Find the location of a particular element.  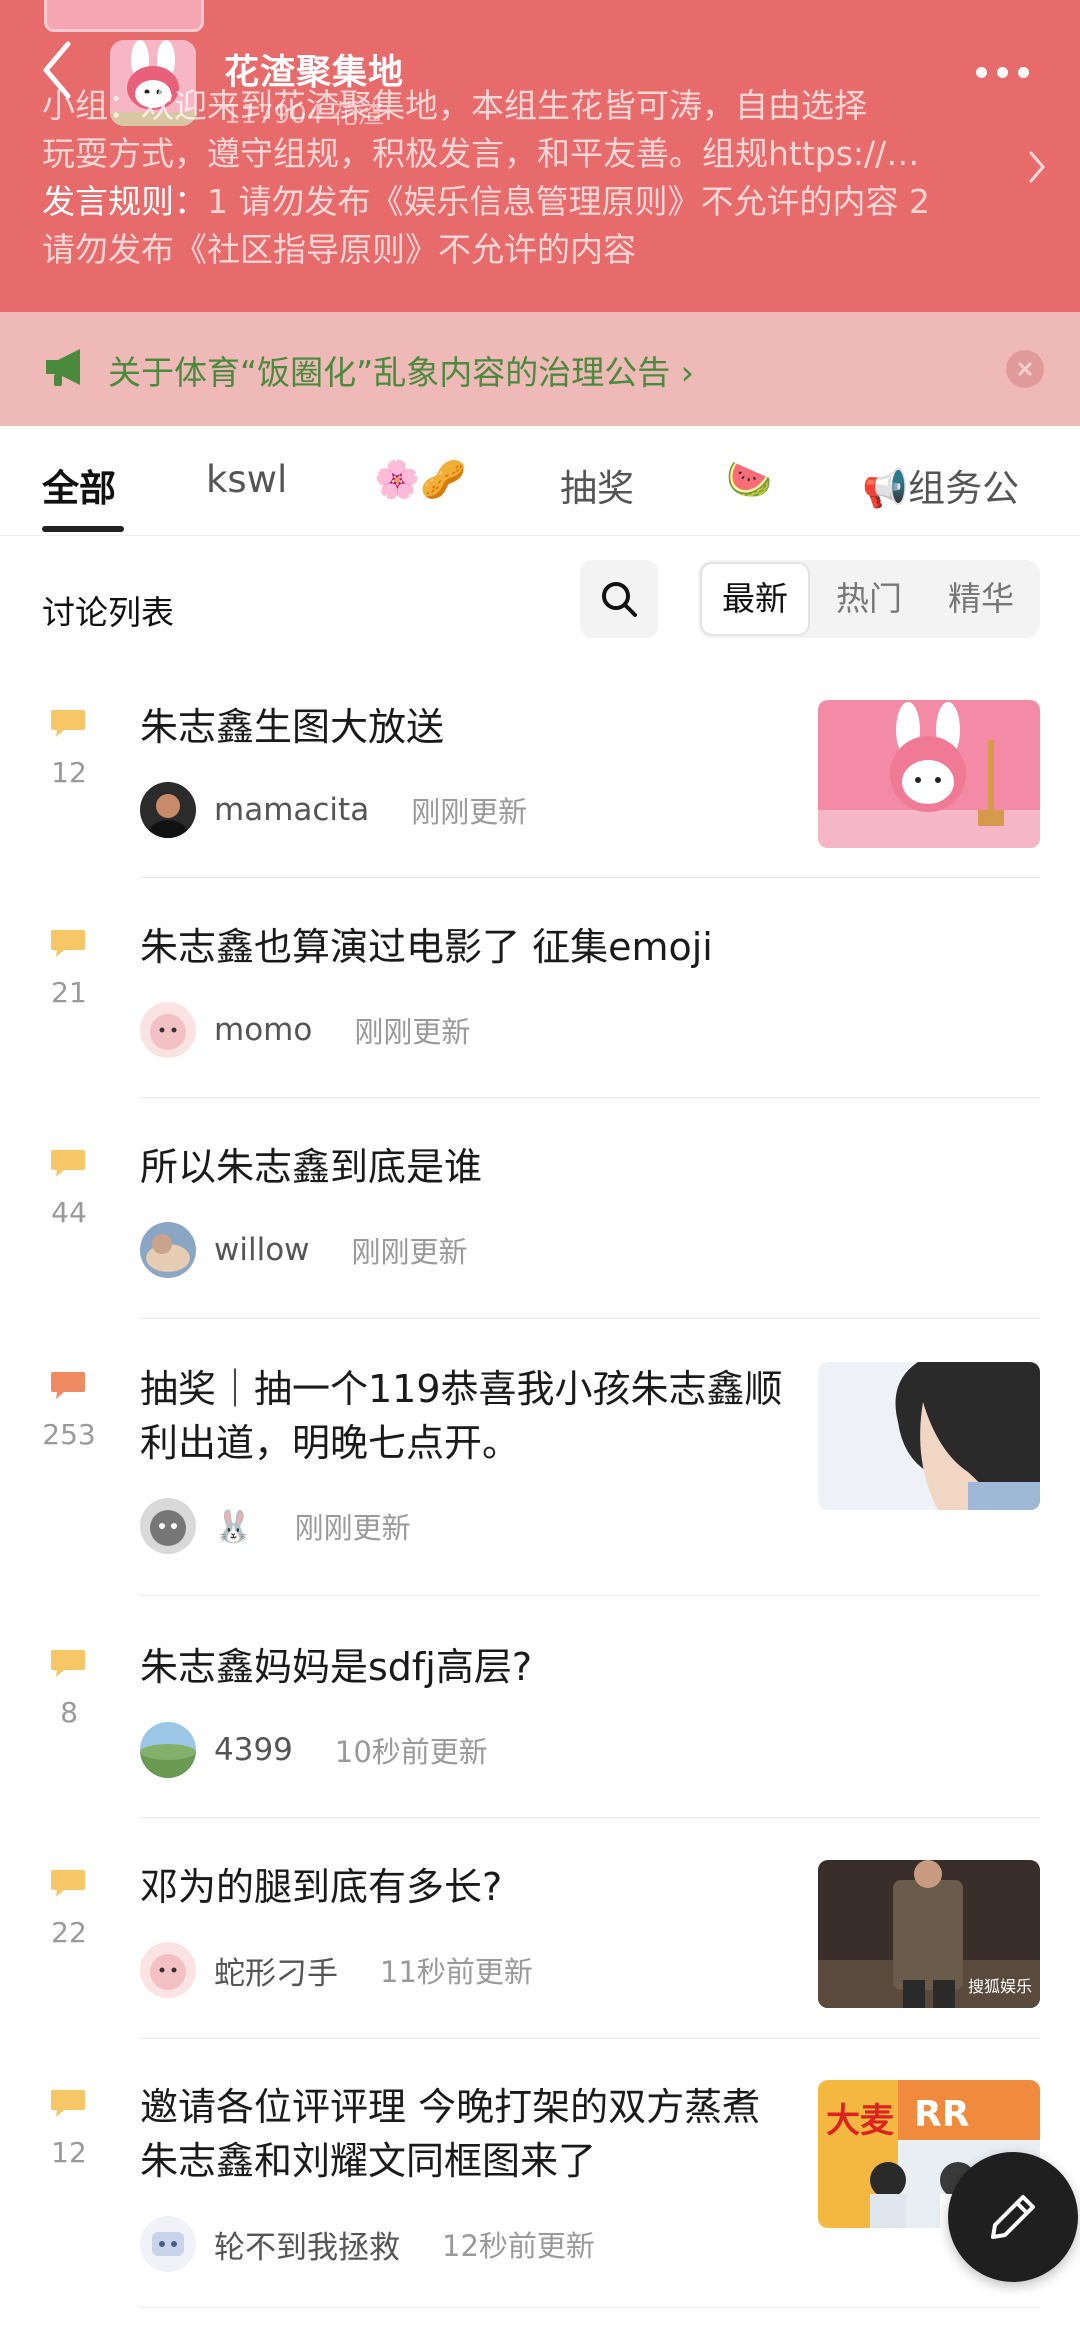

sort-hot: 热门 is located at coordinates (869, 599).